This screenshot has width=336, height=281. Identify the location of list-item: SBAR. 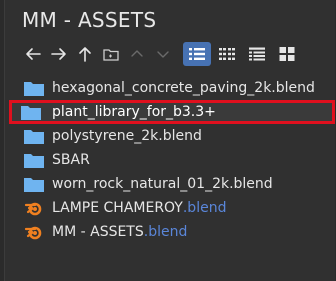
(172, 160).